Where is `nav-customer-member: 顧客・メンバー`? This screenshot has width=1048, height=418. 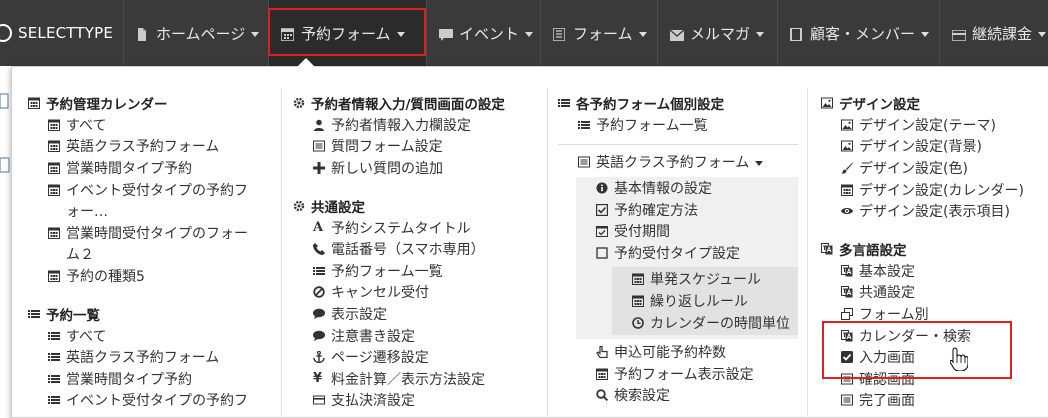 nav-customer-member: 顧客・メンバー is located at coordinates (858, 33).